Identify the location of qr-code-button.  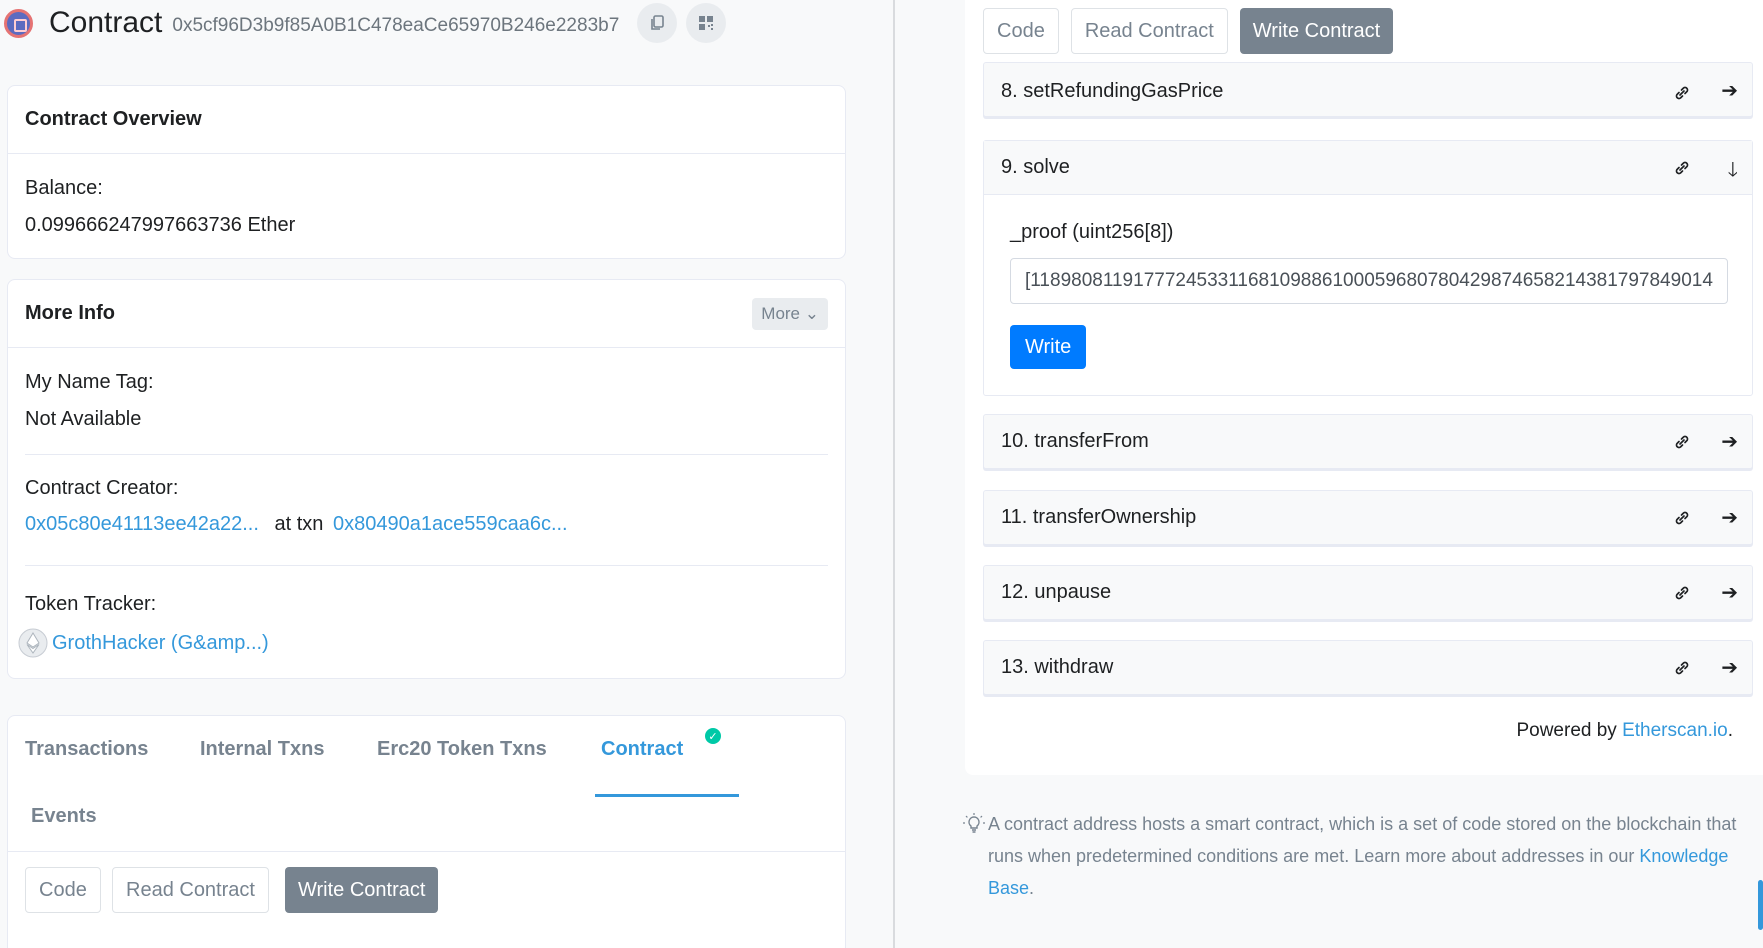
(706, 23).